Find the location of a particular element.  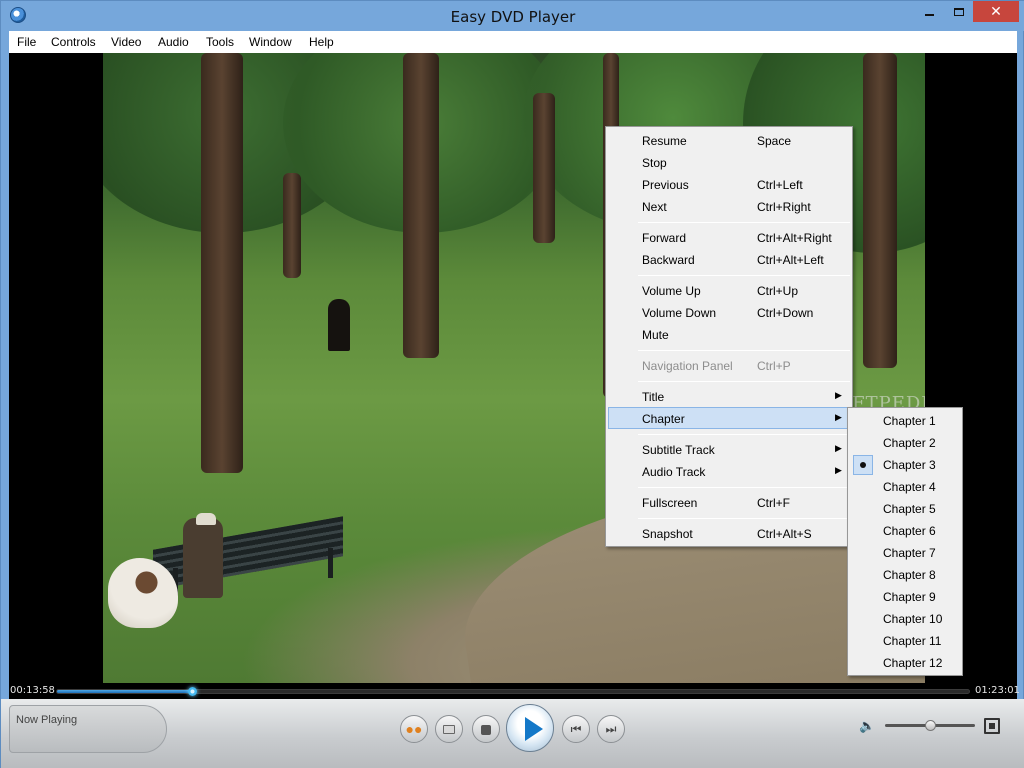

menu-tools: Tools is located at coordinates (220, 42).